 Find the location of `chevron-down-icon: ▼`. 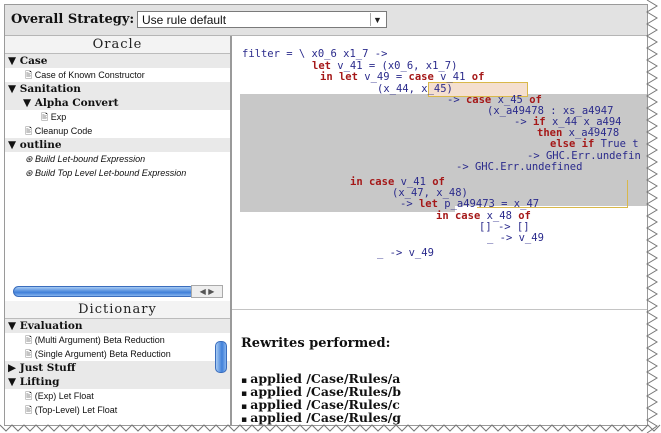

chevron-down-icon: ▼ is located at coordinates (377, 19).